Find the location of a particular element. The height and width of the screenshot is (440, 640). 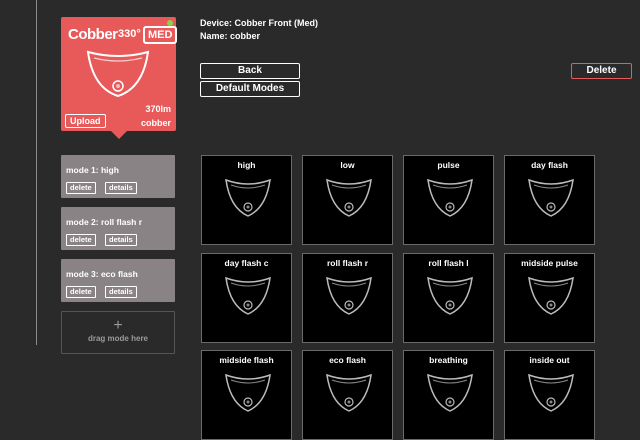

mode-tile: high is located at coordinates (246, 200).